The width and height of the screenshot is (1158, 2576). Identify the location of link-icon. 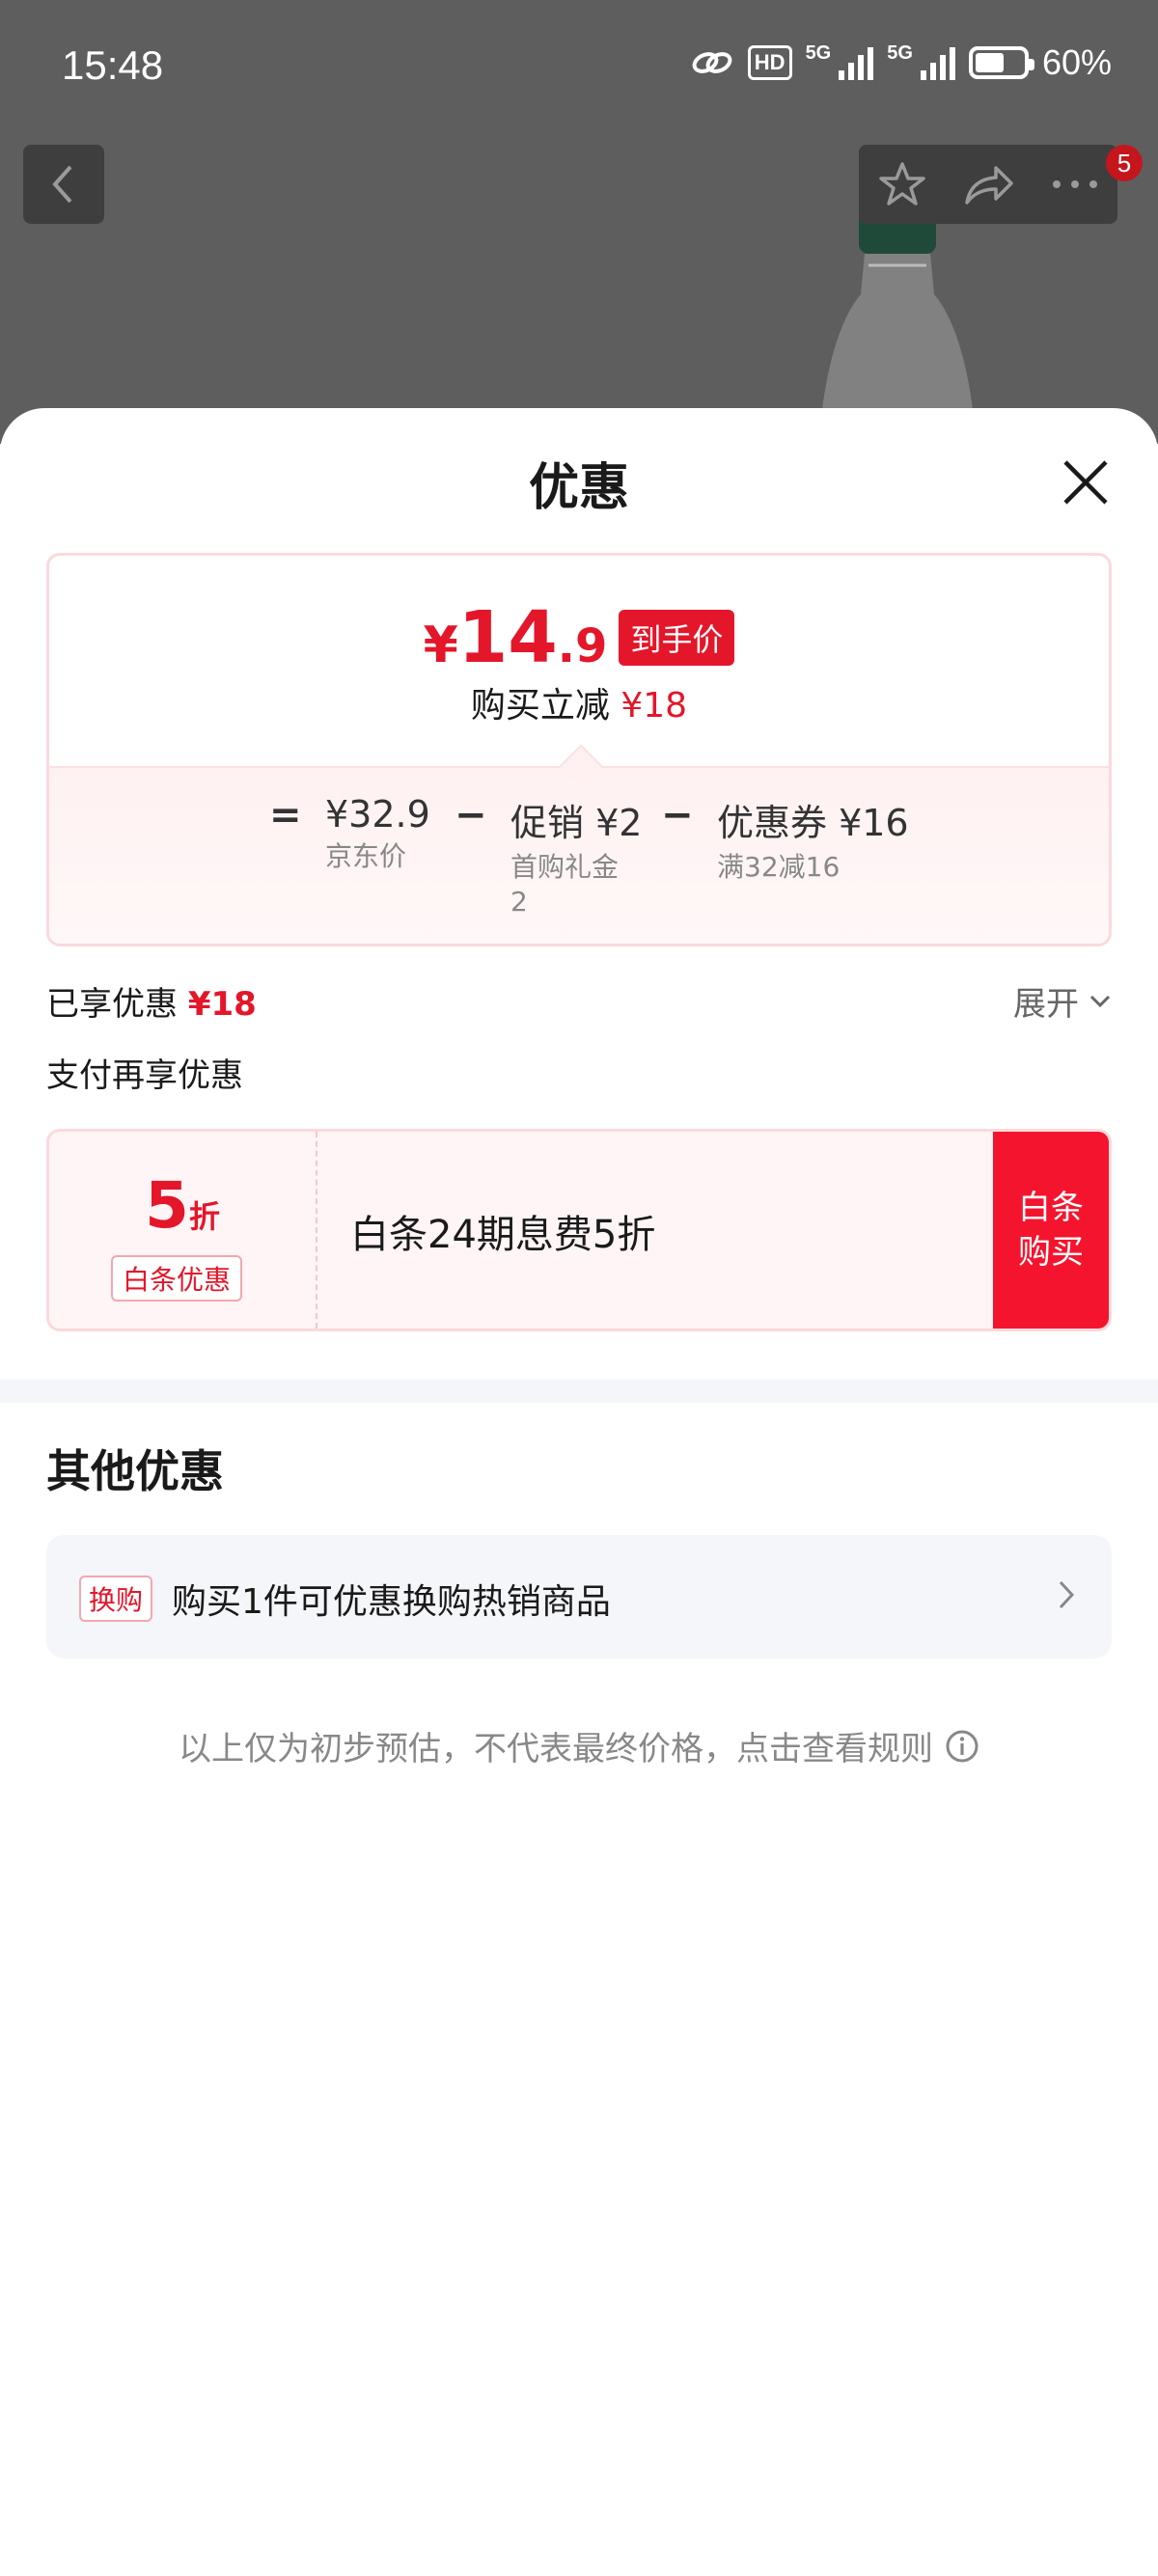
(712, 63).